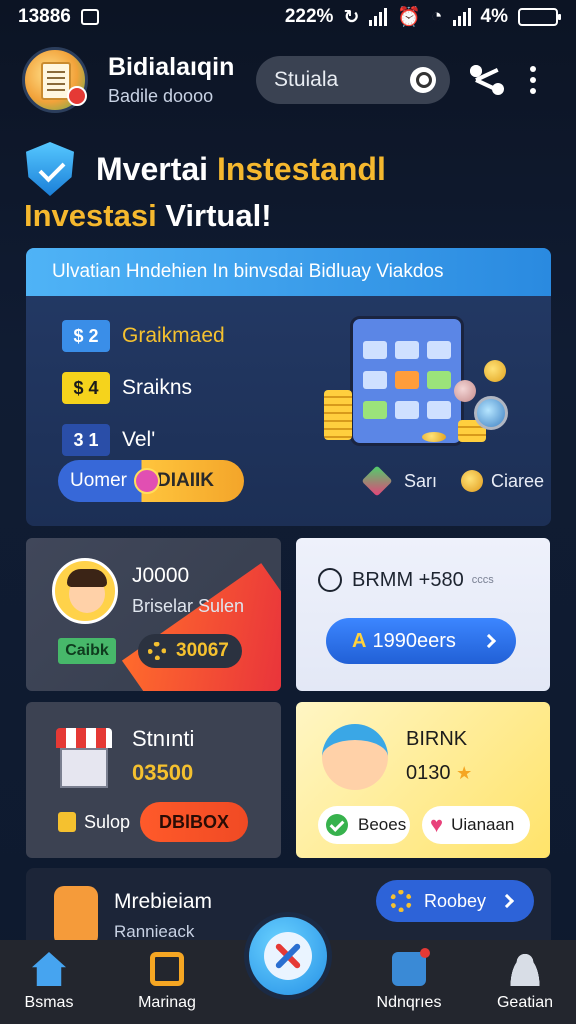 The width and height of the screenshot is (576, 1024). I want to click on clock-icon, so click(330, 580).